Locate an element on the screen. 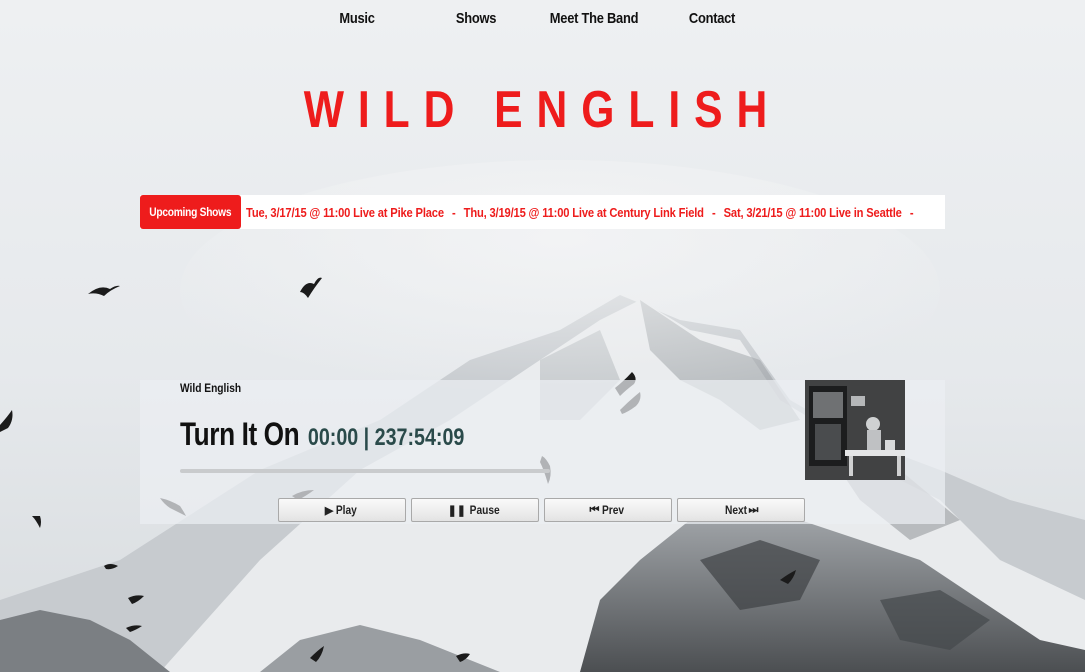 The height and width of the screenshot is (672, 1085). nav-item-music: Music is located at coordinates (357, 18).